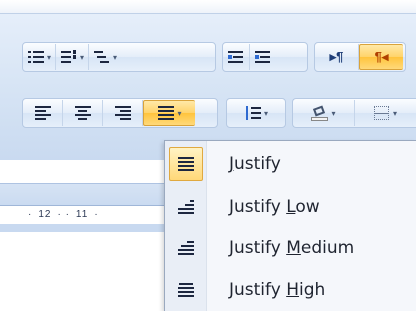 This screenshot has height=311, width=416. I want to click on line-spacing-group: ▾, so click(256, 113).